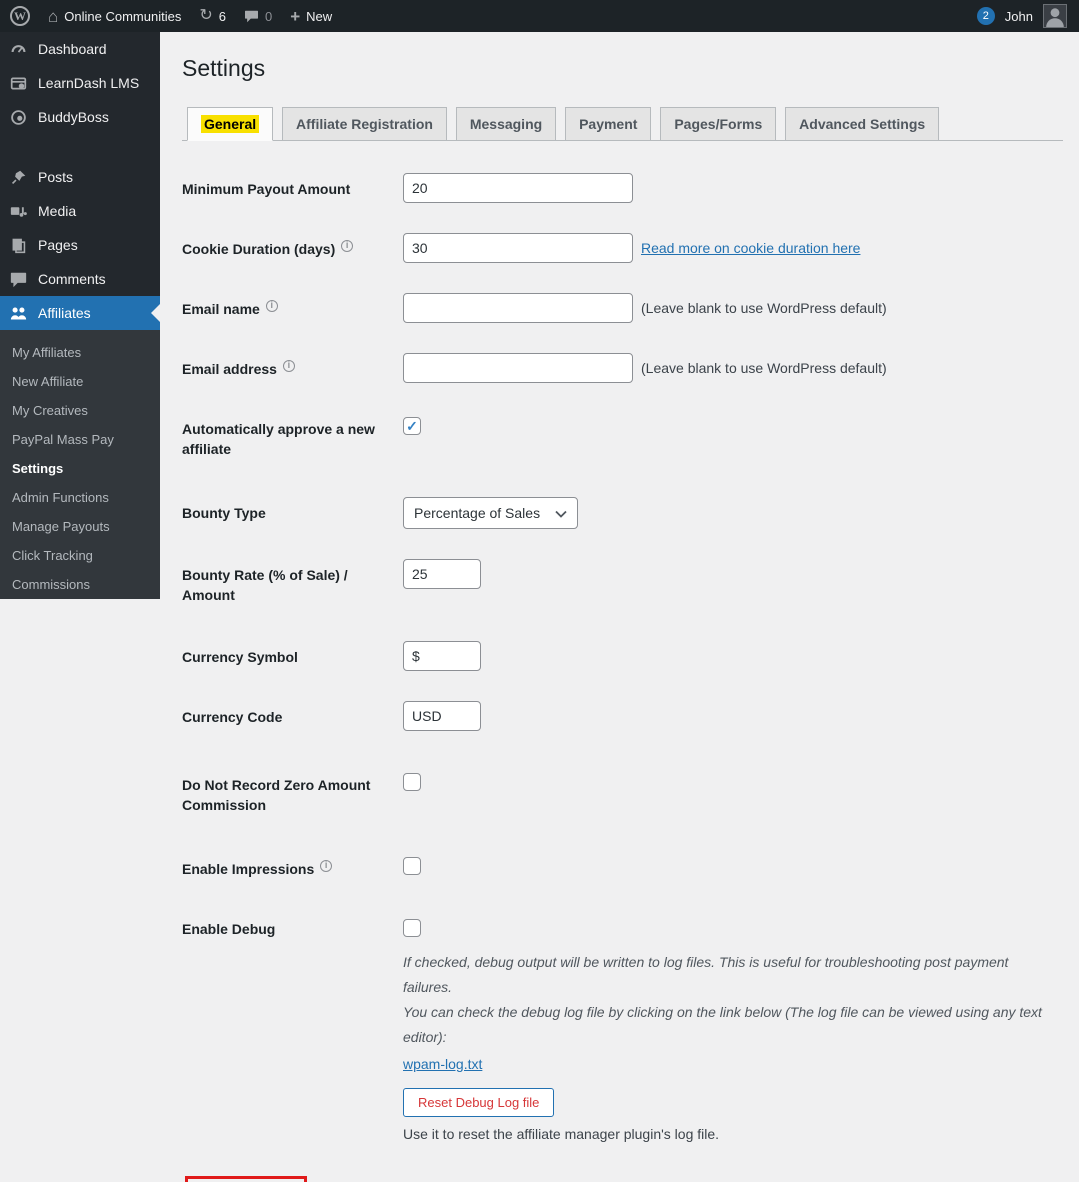 Image resolution: width=1079 pixels, height=1182 pixels. I want to click on sidebar-item-media: Media, so click(80, 211).